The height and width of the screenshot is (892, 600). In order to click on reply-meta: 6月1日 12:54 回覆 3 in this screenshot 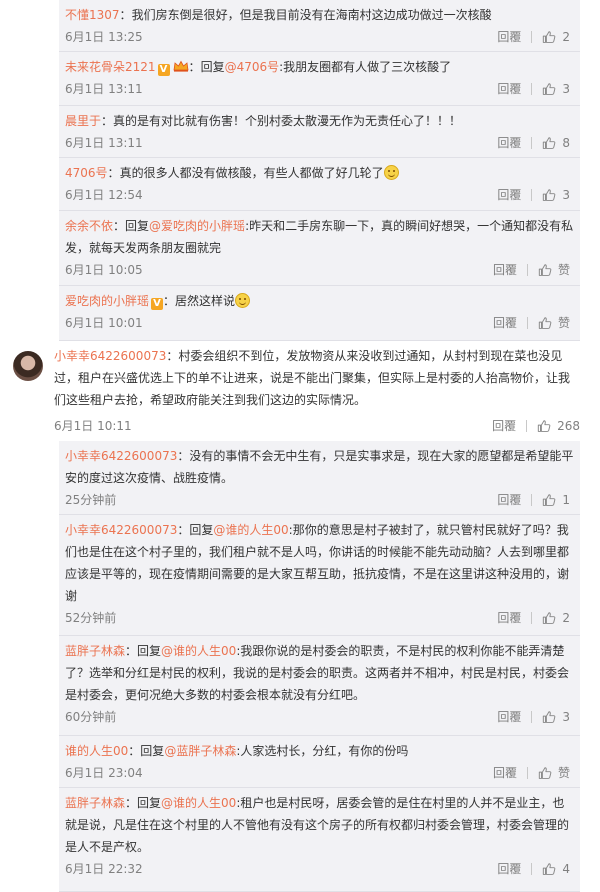, I will do `click(319, 195)`.